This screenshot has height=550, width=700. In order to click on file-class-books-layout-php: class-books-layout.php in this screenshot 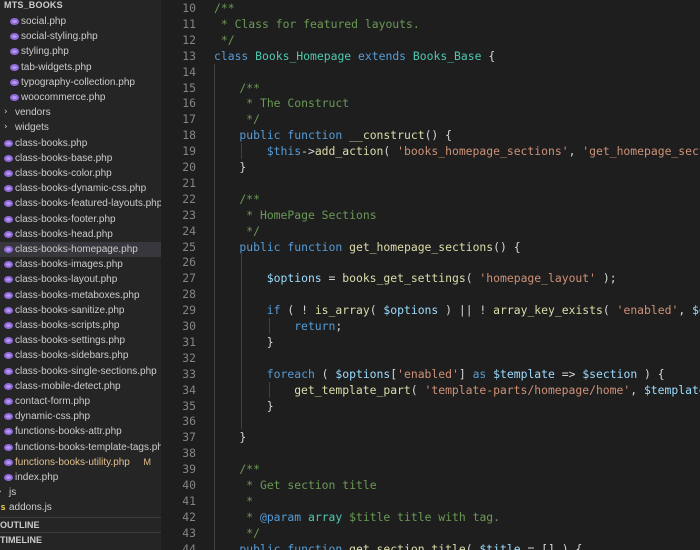, I will do `click(80, 279)`.